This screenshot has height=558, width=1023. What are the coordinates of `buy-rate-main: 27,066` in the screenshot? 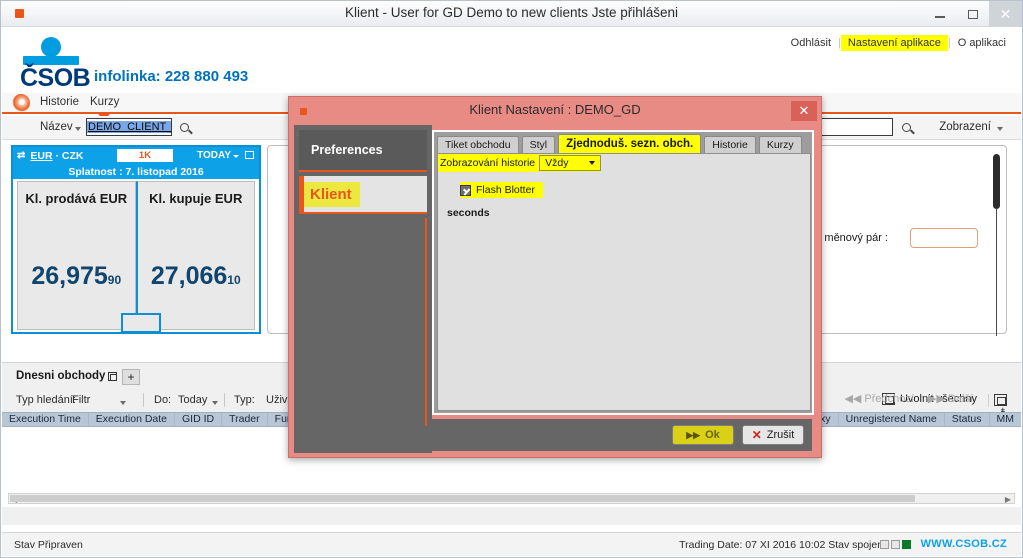 It's located at (189, 276).